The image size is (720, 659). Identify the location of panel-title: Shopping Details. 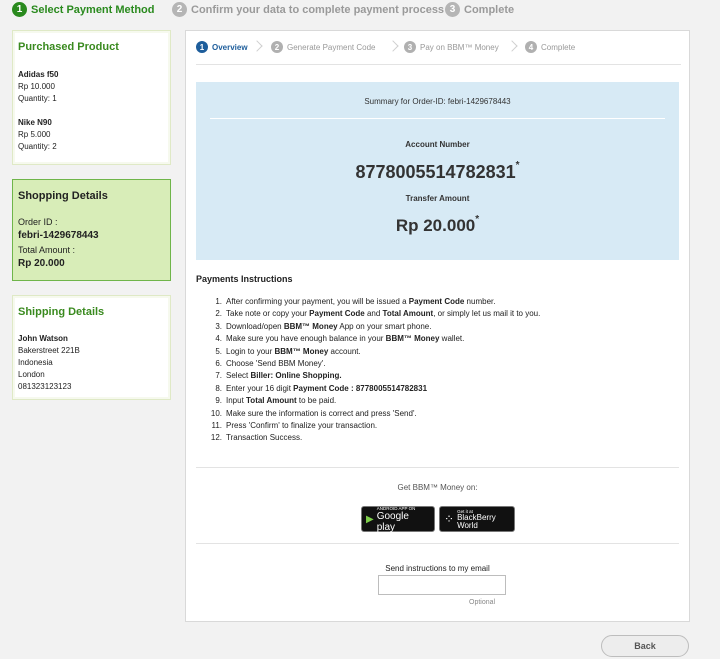
(63, 196).